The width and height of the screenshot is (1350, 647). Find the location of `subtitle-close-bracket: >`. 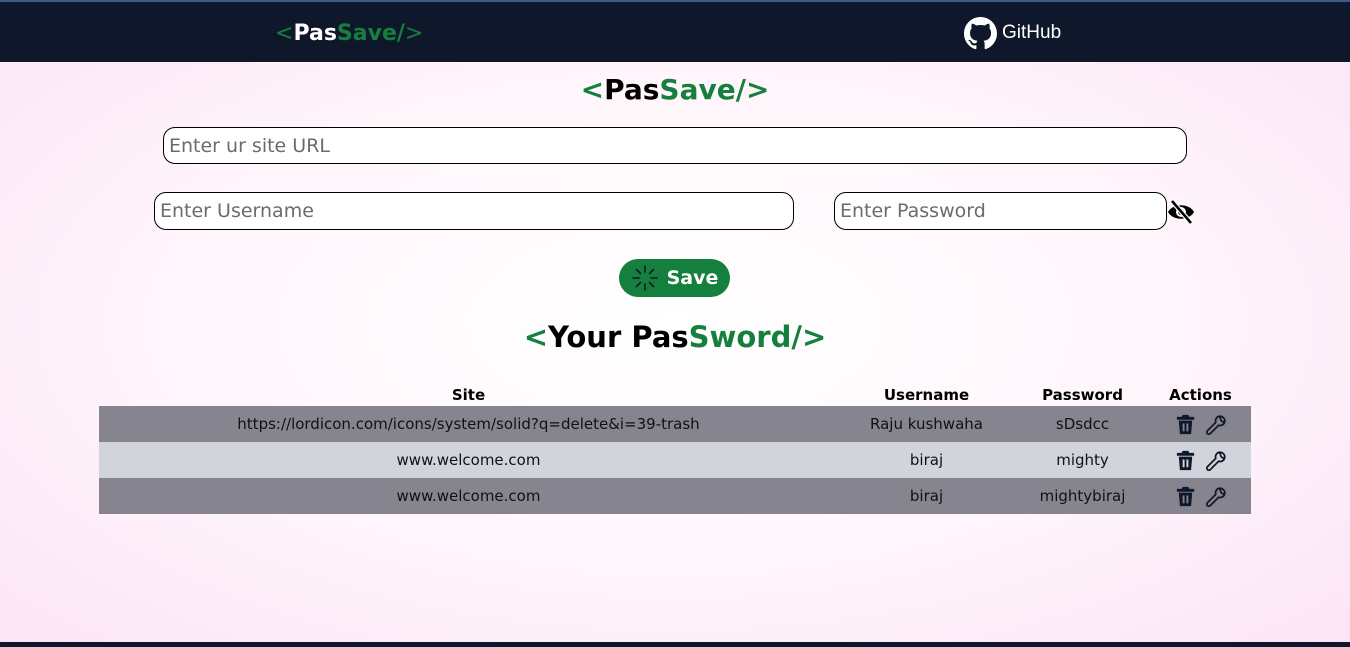

subtitle-close-bracket: > is located at coordinates (814, 337).